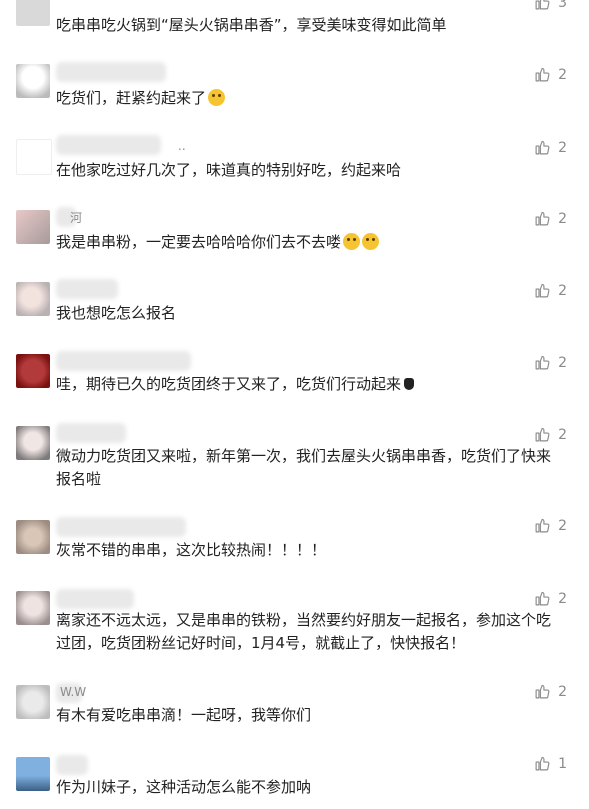 This screenshot has height=809, width=589. What do you see at coordinates (409, 384) in the screenshot?
I see `pointing-hand-emoji-icon` at bounding box center [409, 384].